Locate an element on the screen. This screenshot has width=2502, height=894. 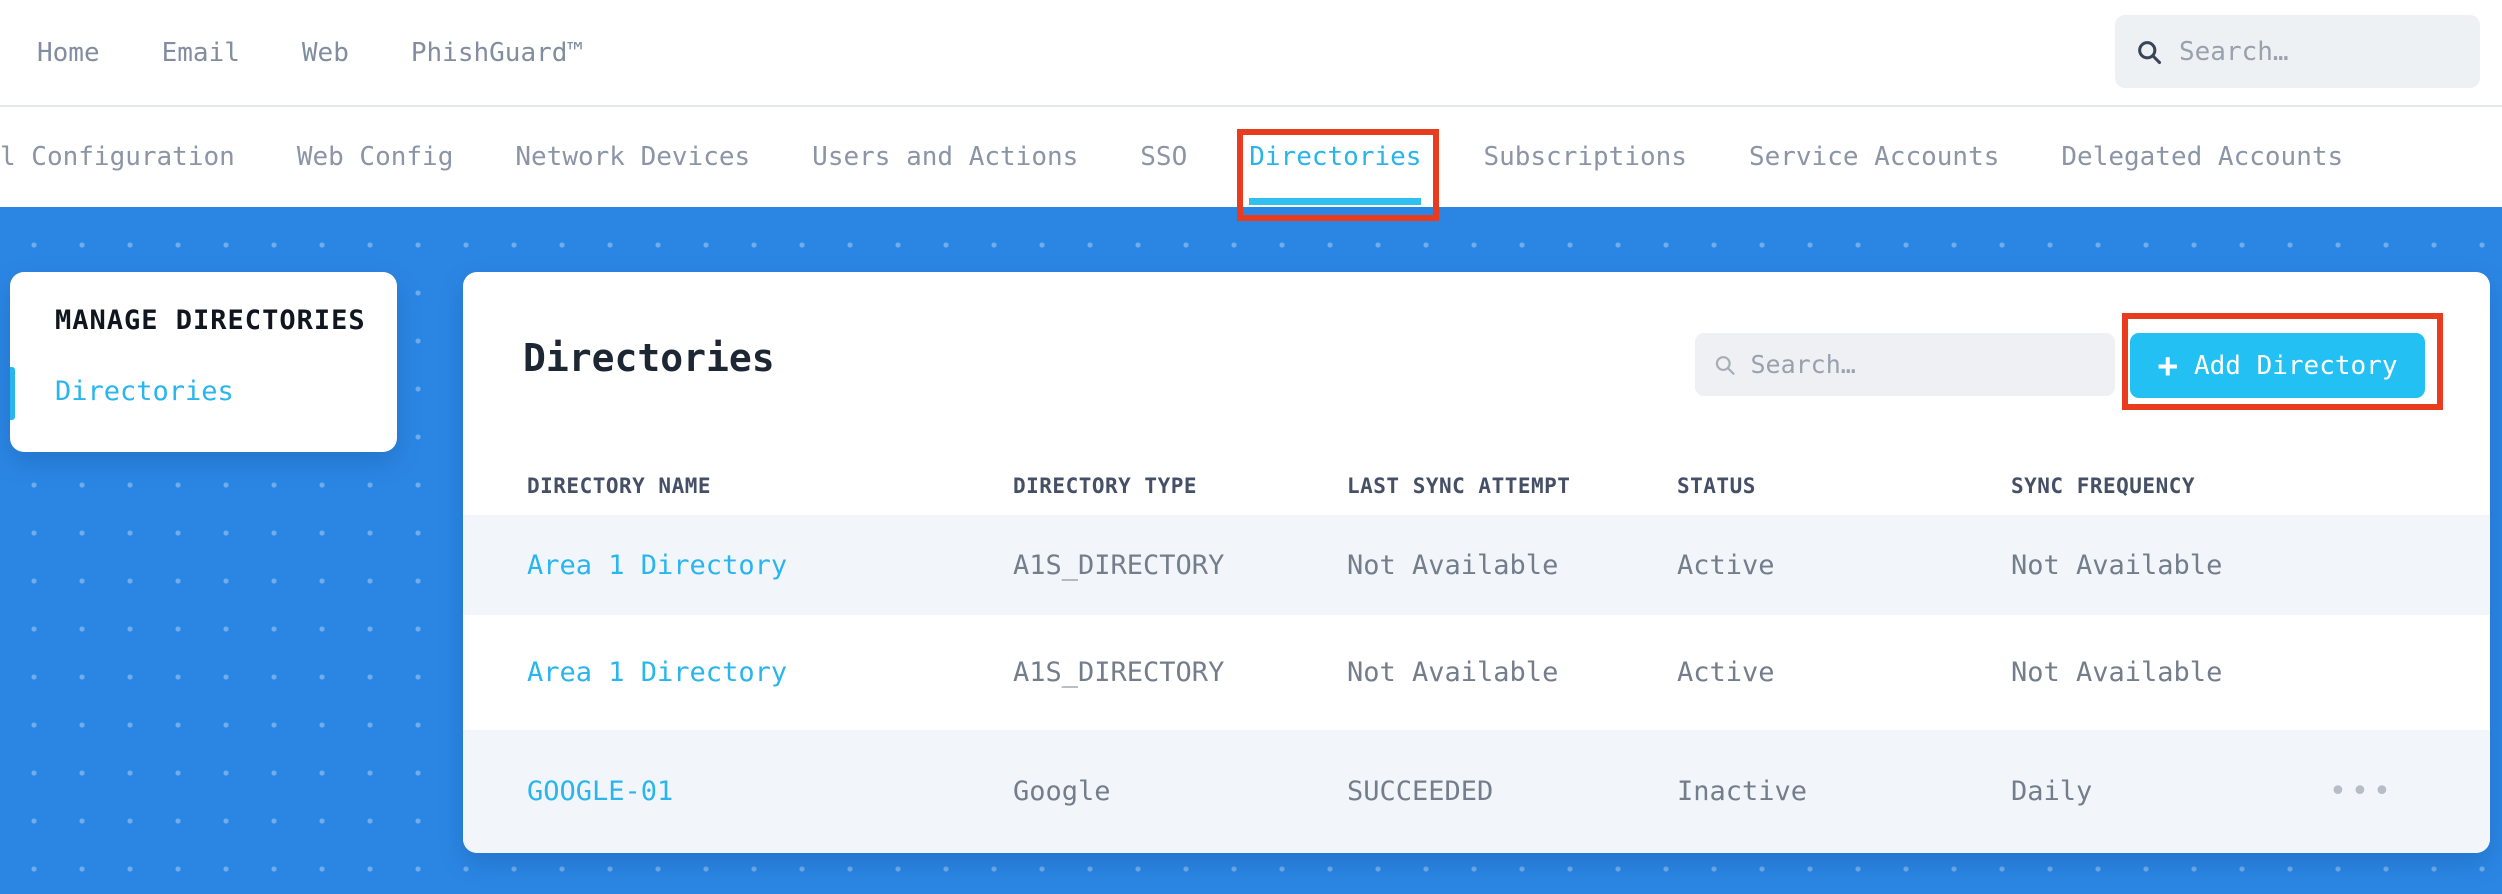
sidebar-item-directories: Directories is located at coordinates (144, 391).